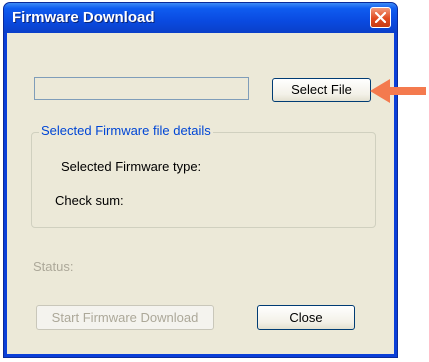 Image resolution: width=429 pixels, height=362 pixels. Describe the element at coordinates (306, 317) in the screenshot. I see `close-button: Close` at that location.